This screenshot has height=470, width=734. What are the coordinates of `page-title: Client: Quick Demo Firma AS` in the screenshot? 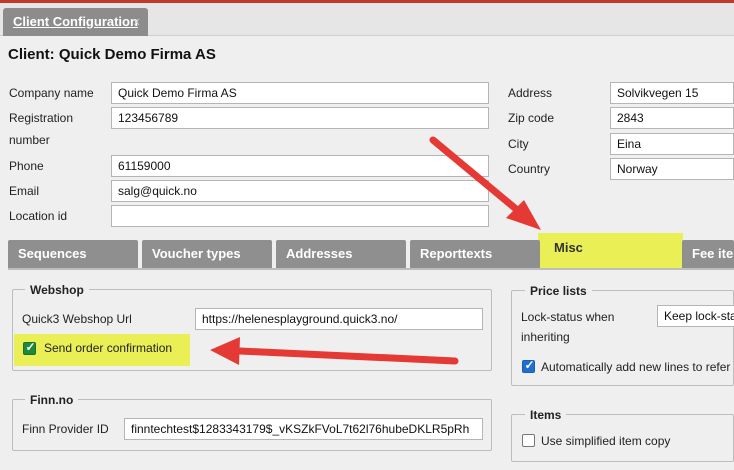 It's located at (112, 54).